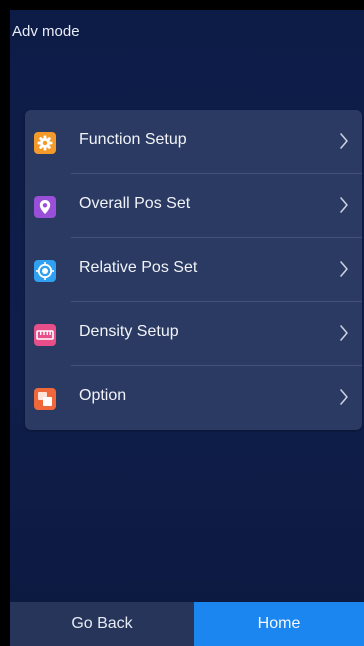 This screenshot has height=646, width=364. I want to click on menu-item-density-setup: Density Setup, so click(193, 334).